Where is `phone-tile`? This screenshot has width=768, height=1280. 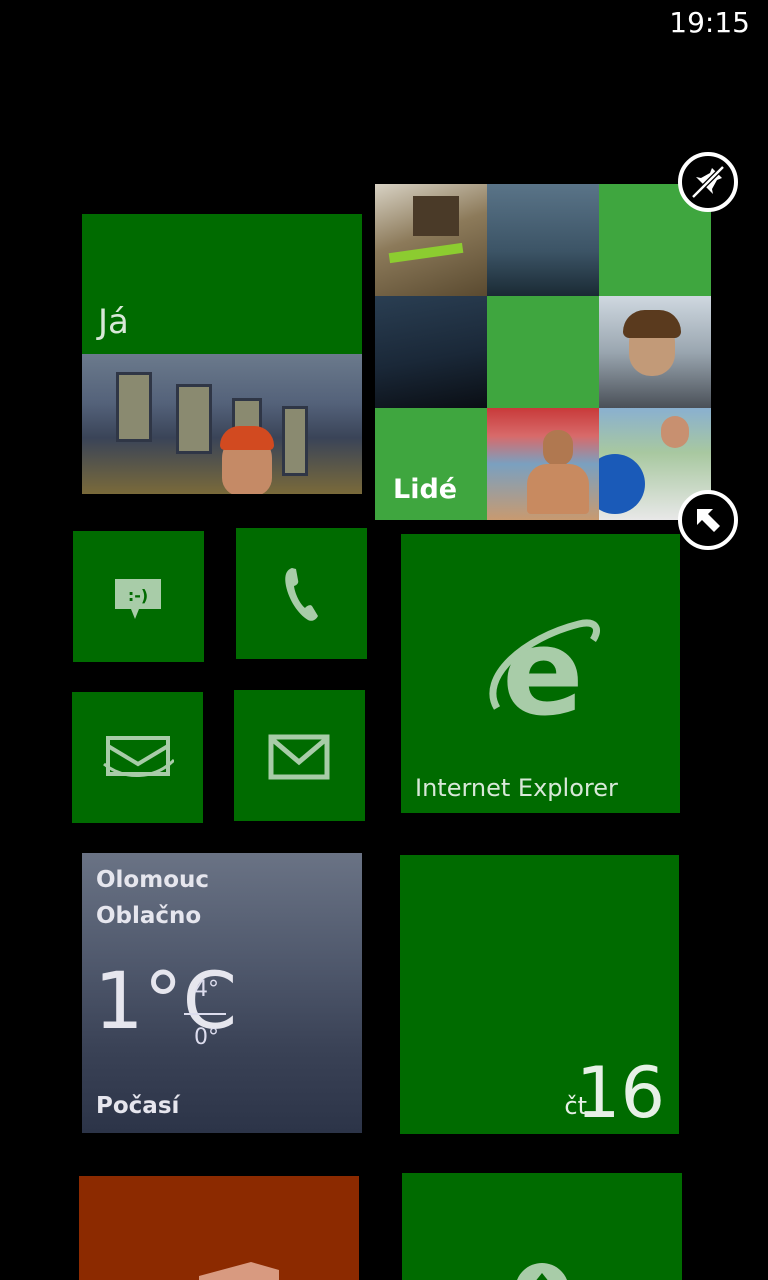
phone-tile is located at coordinates (301, 593).